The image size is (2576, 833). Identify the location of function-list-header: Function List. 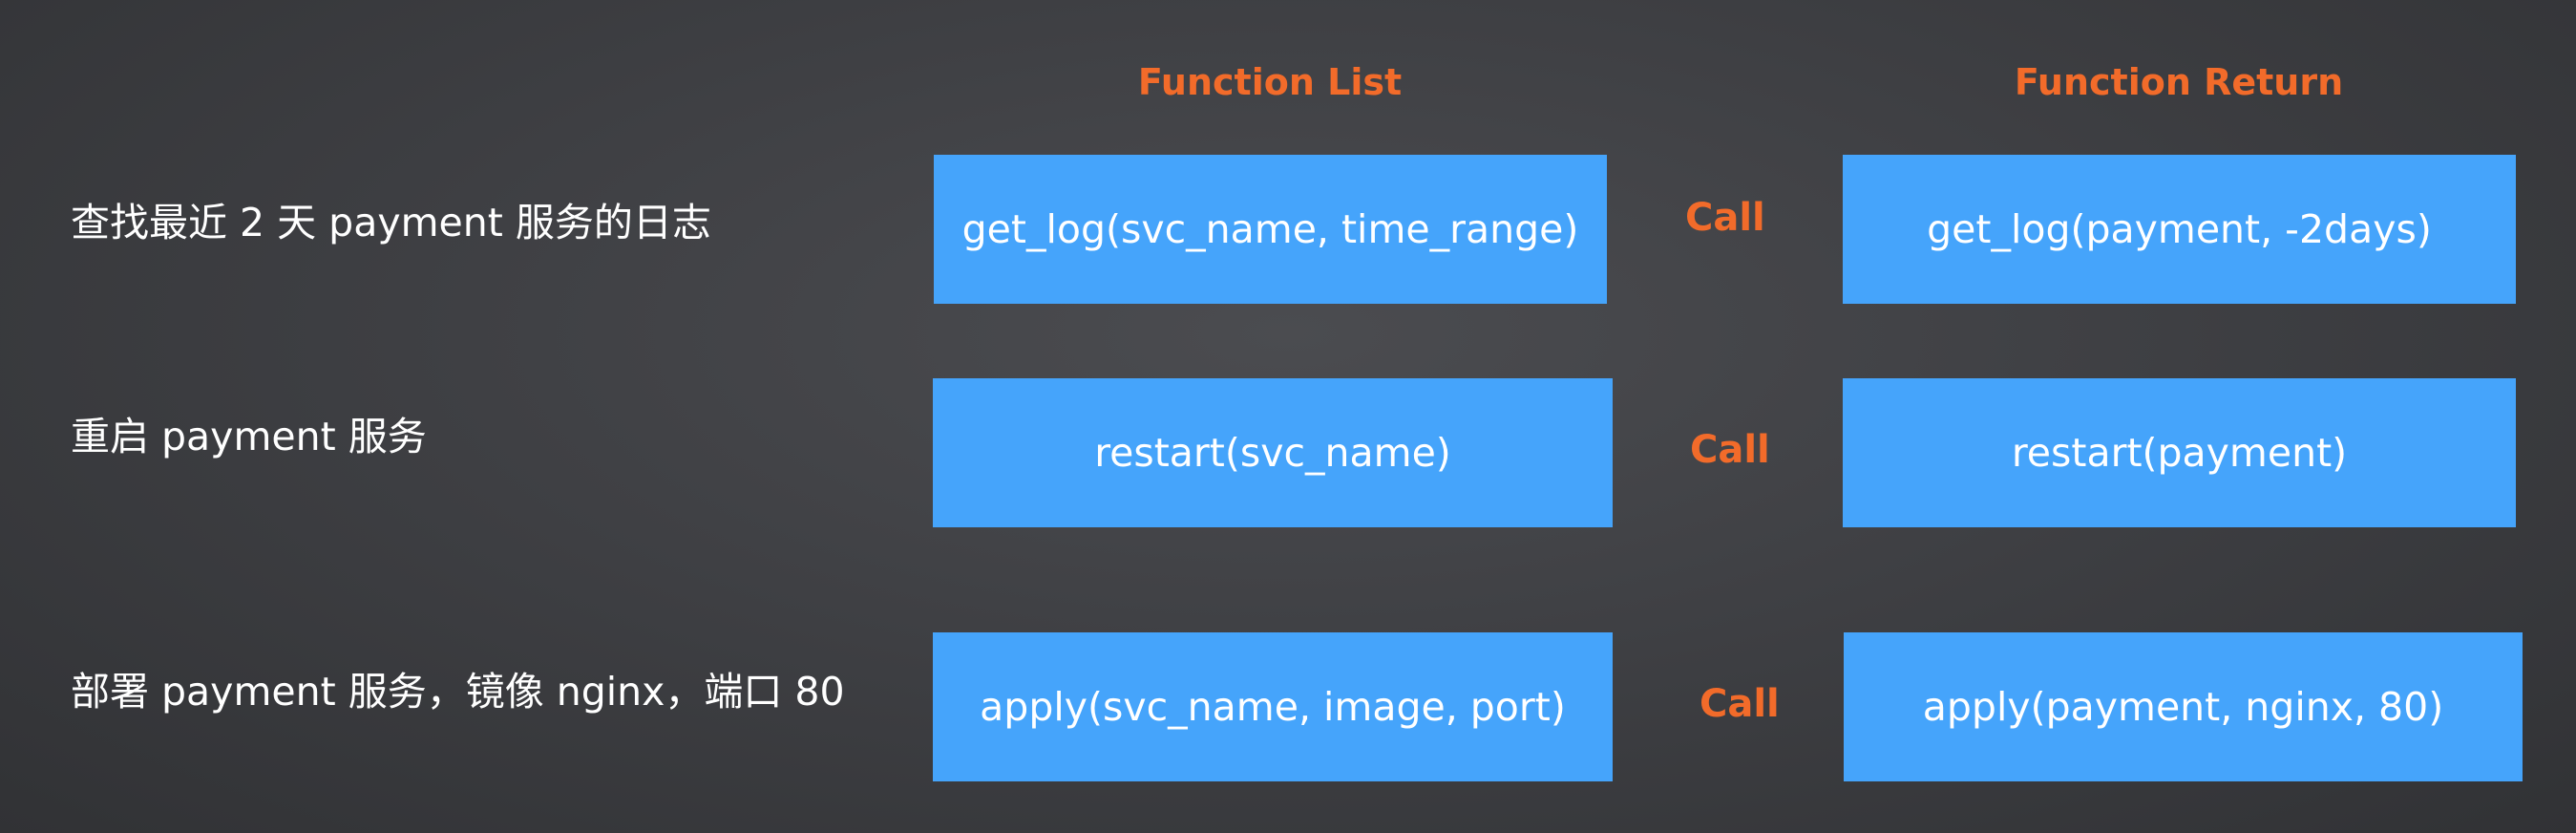
(1270, 82).